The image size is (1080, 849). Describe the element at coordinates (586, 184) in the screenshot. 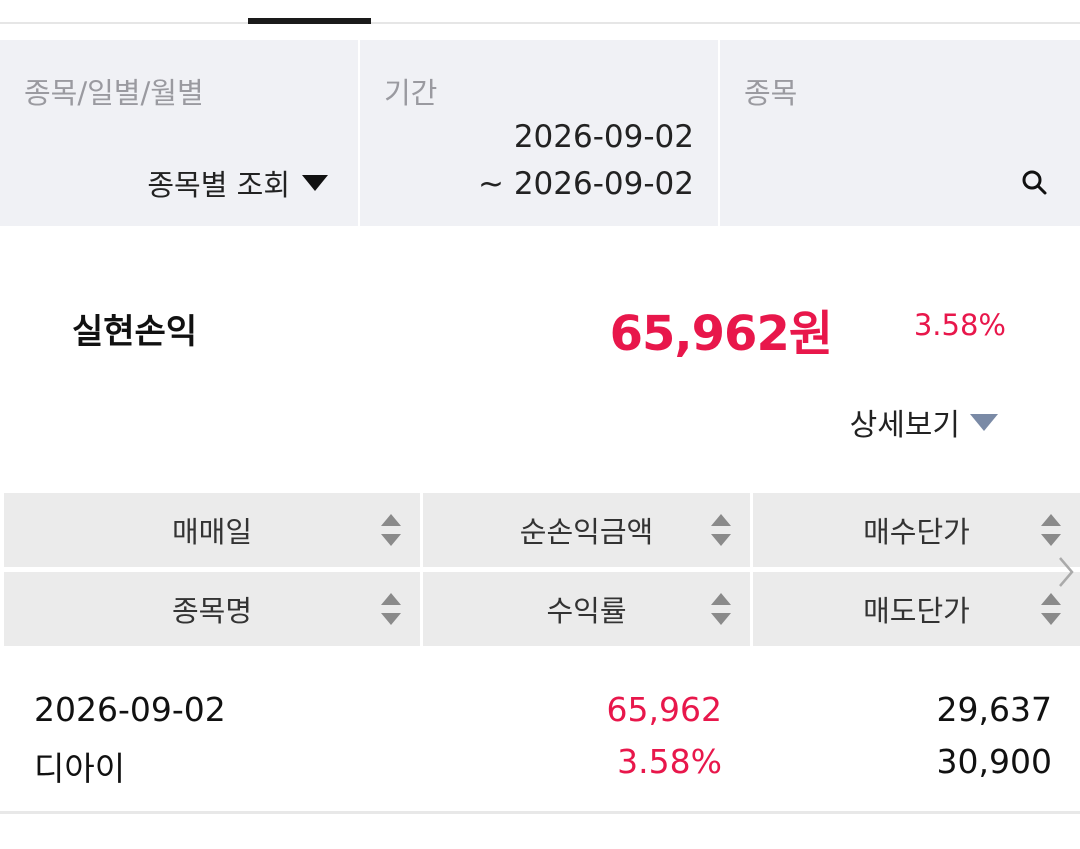

I see `period-end: ~ 2026-09-02` at that location.